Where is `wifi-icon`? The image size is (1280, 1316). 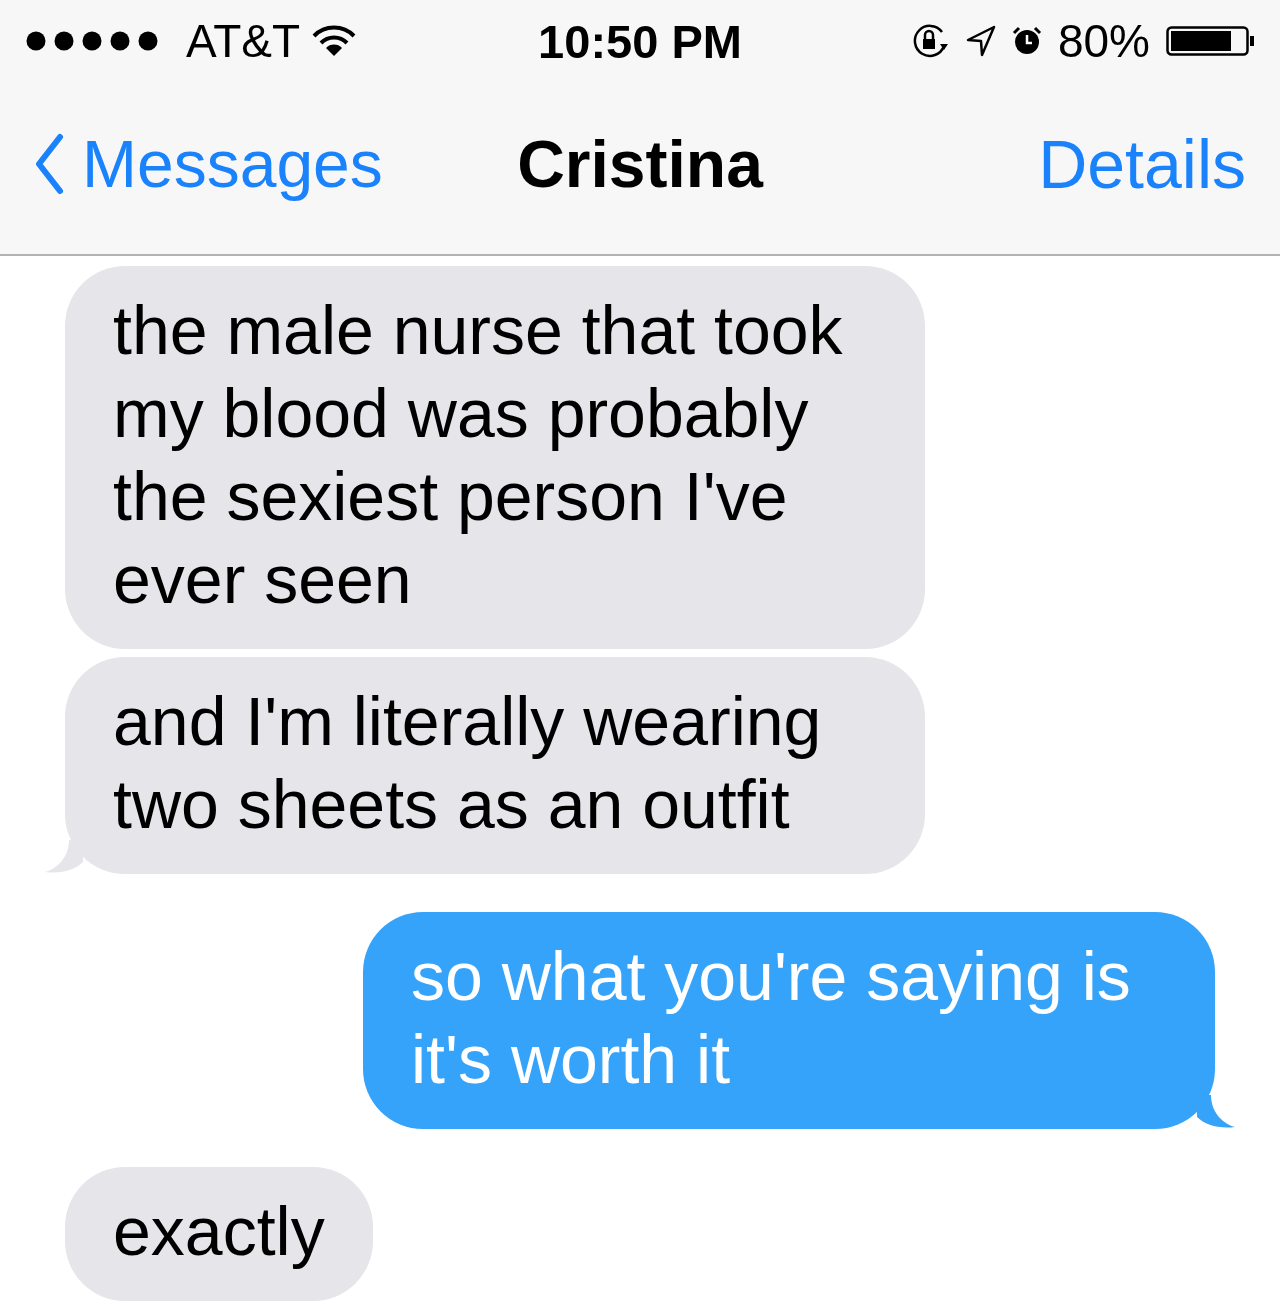 wifi-icon is located at coordinates (334, 41).